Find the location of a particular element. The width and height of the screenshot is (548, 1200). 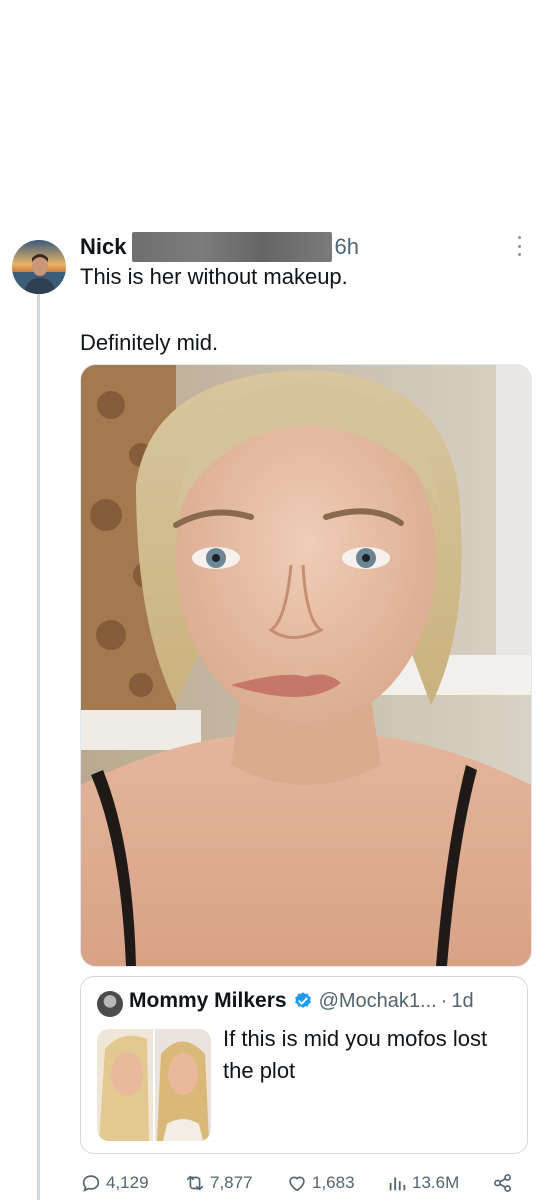

share-icon is located at coordinates (502, 1183).